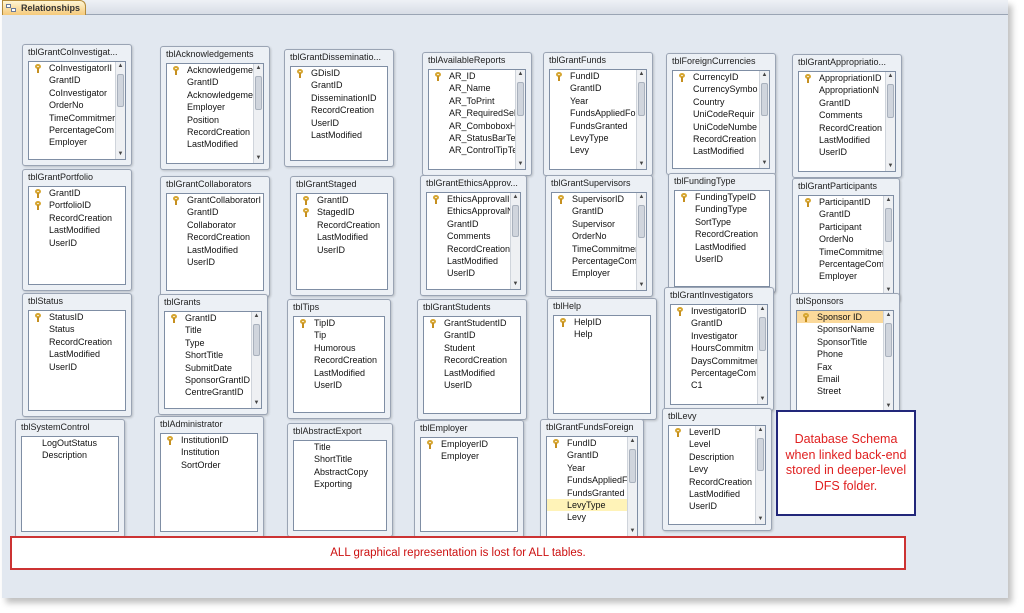 Image resolution: width=1024 pixels, height=613 pixels. I want to click on field-row: AR_RequiredSel, so click(472, 113).